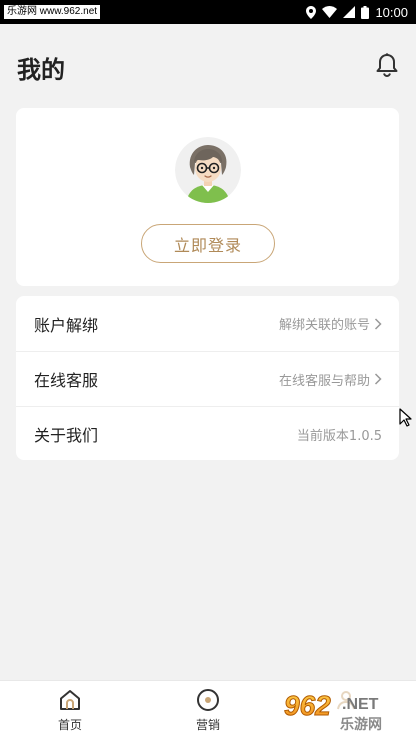 Image resolution: width=416 pixels, height=739 pixels. Describe the element at coordinates (52, 12) in the screenshot. I see `status-watermark: 乐游网 www.962.net` at that location.